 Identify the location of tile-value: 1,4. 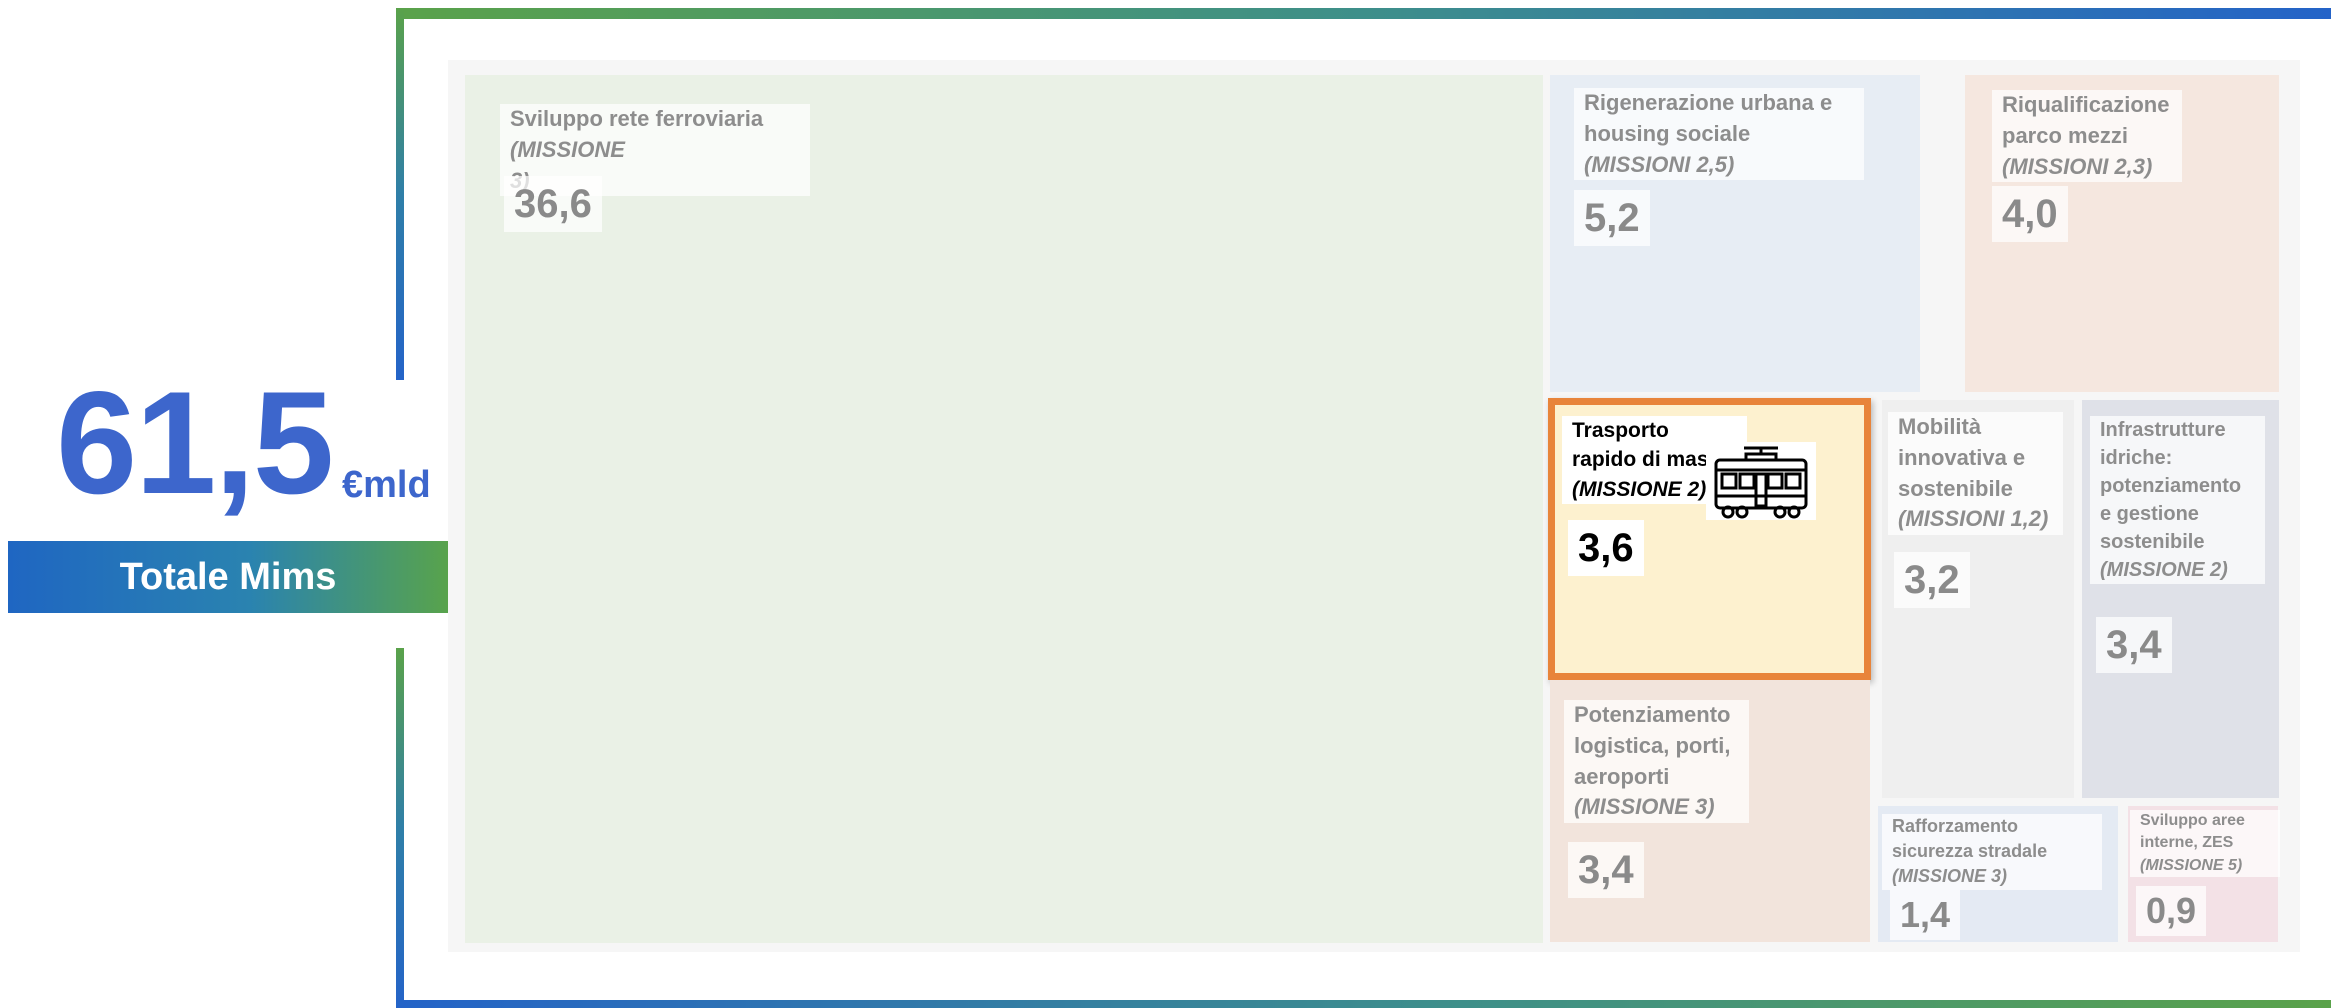
(1925, 915).